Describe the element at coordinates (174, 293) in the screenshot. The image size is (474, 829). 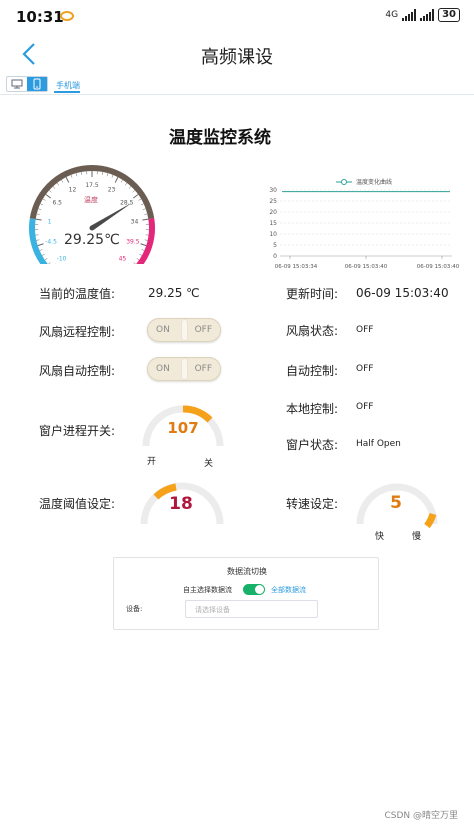
I see `current-temp-value: 29.25 ℃` at that location.